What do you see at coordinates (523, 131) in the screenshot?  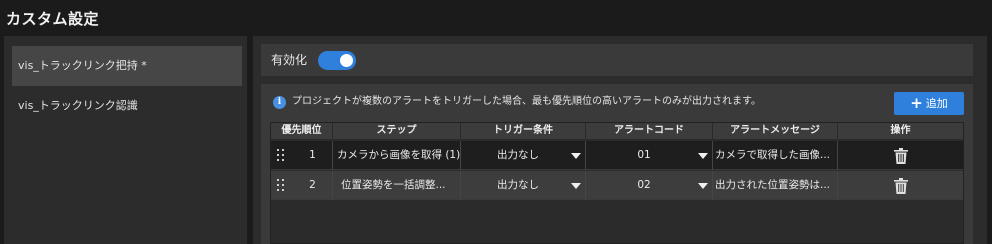 I see `column-header-trigger: トリガー条件` at bounding box center [523, 131].